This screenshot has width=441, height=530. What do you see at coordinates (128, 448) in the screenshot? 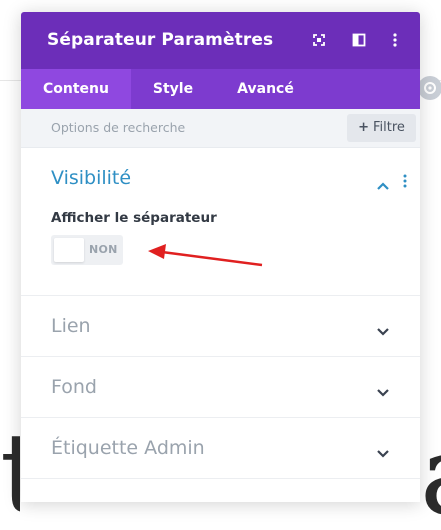
I see `section-title-admin-label: Étiquette Admin` at bounding box center [128, 448].